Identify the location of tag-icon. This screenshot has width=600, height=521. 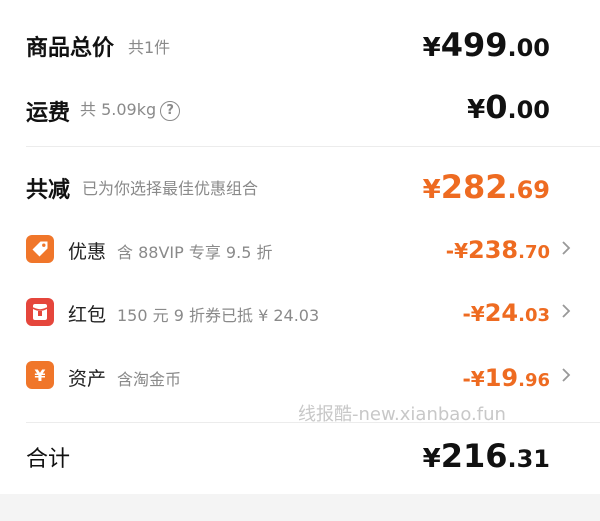
(40, 249).